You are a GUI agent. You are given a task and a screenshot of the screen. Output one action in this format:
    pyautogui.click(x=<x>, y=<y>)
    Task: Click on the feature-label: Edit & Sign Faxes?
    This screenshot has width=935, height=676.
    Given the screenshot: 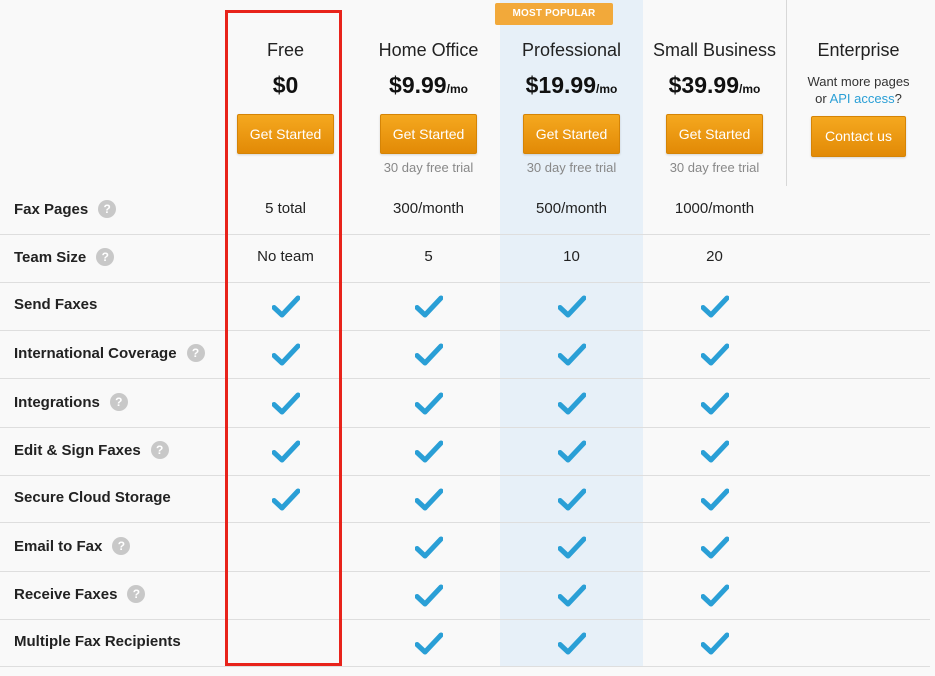 What is the action you would take?
    pyautogui.click(x=91, y=450)
    